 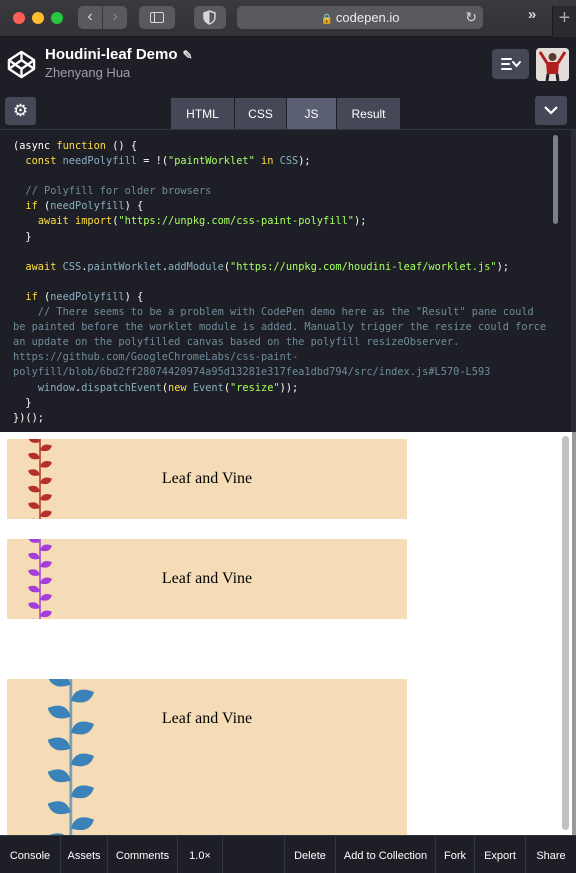 I want to click on chevron-left-icon: ‹, so click(x=90, y=16).